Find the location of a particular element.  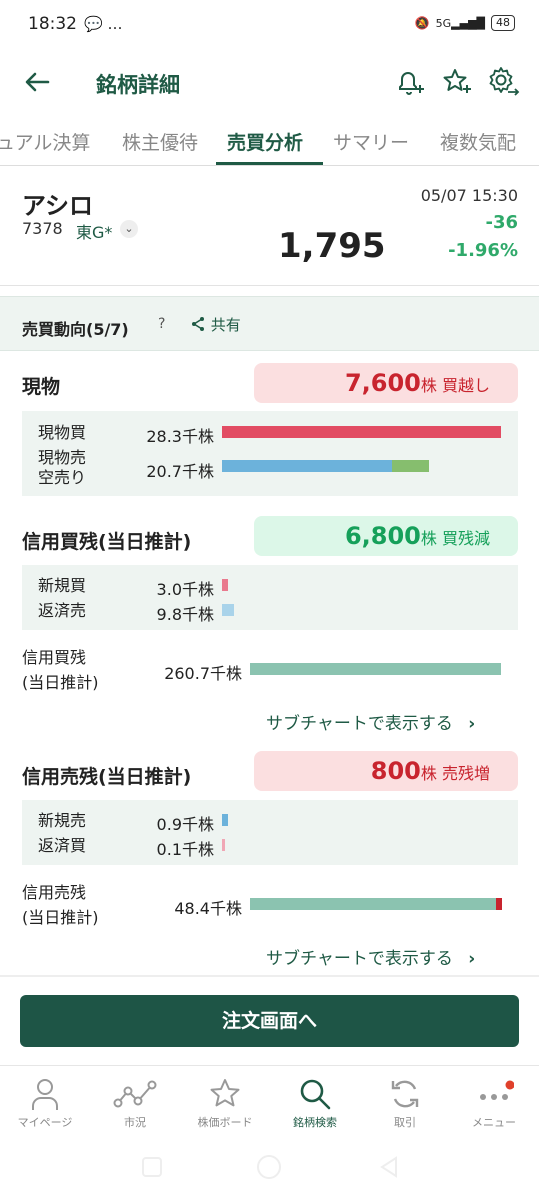

nav-menu: メニュー is located at coordinates (494, 1102).